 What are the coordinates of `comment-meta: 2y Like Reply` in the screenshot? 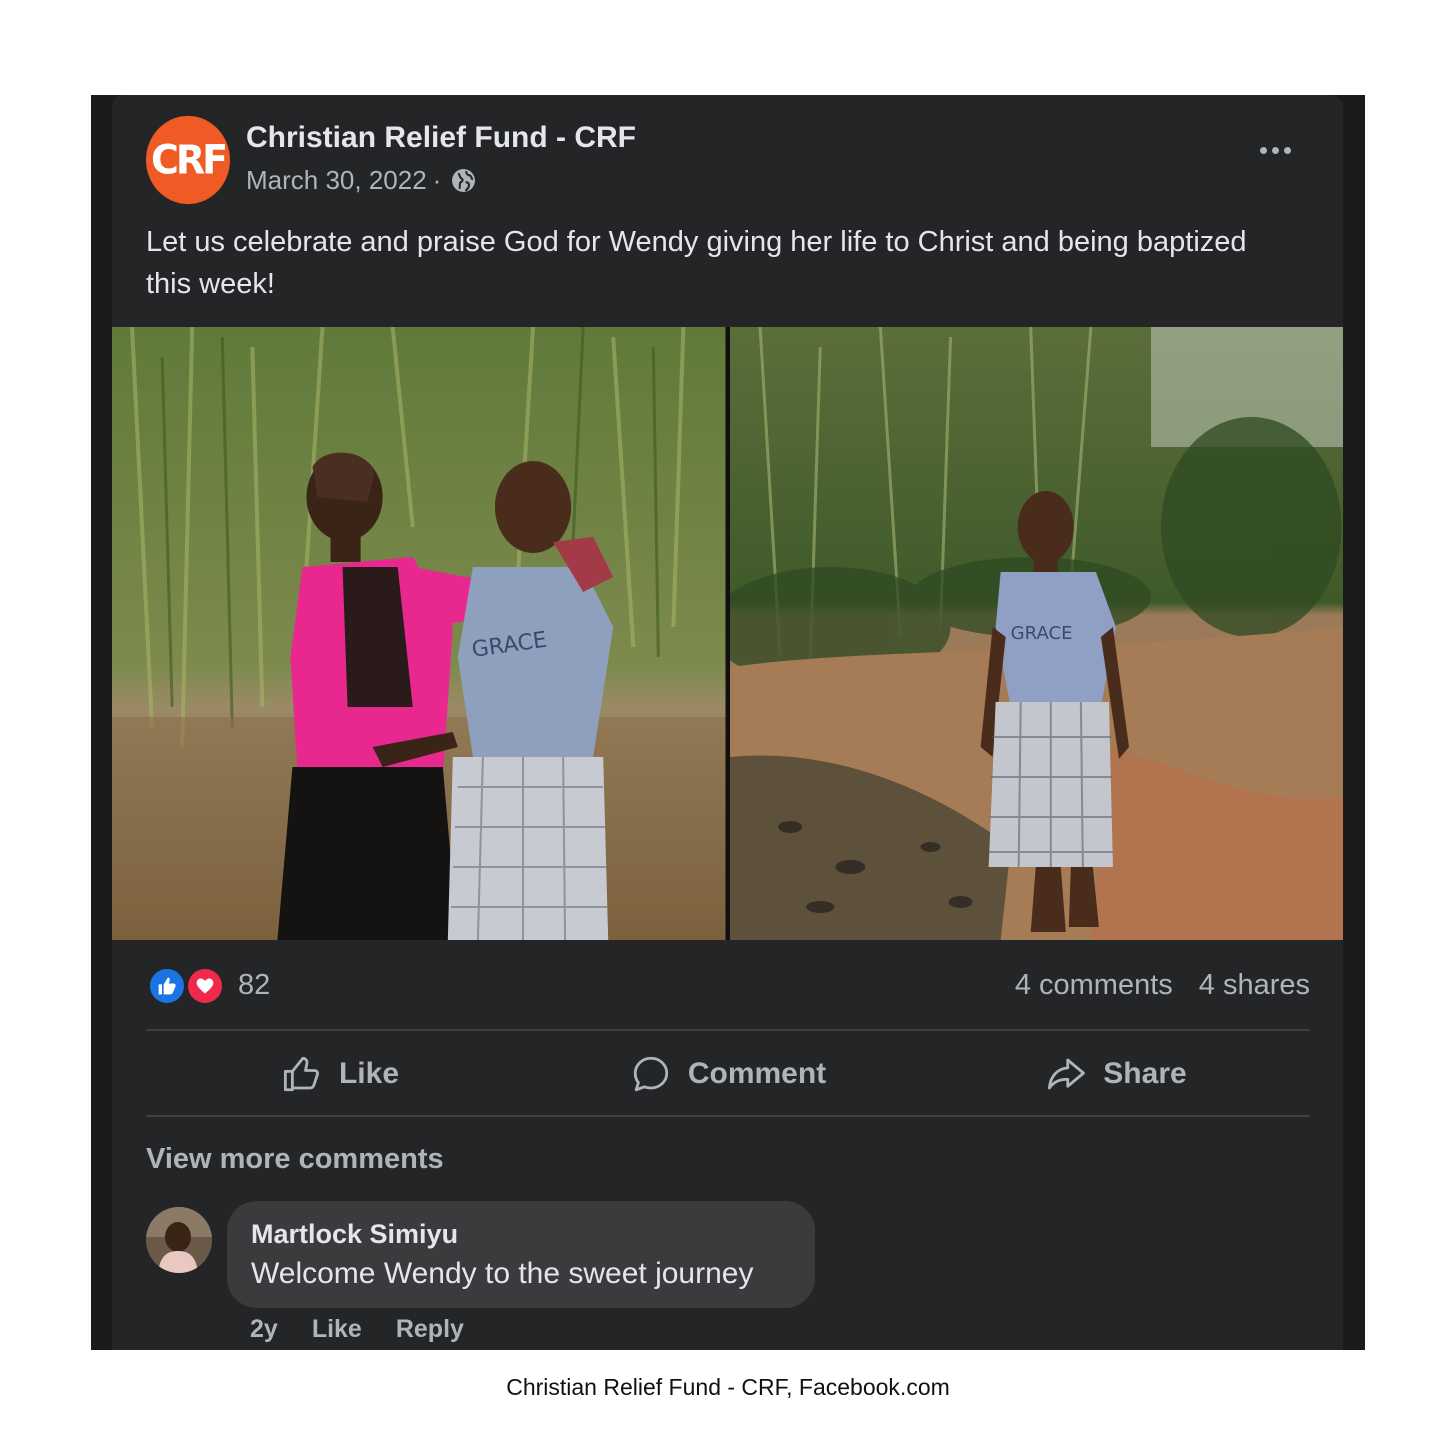 It's located at (357, 1329).